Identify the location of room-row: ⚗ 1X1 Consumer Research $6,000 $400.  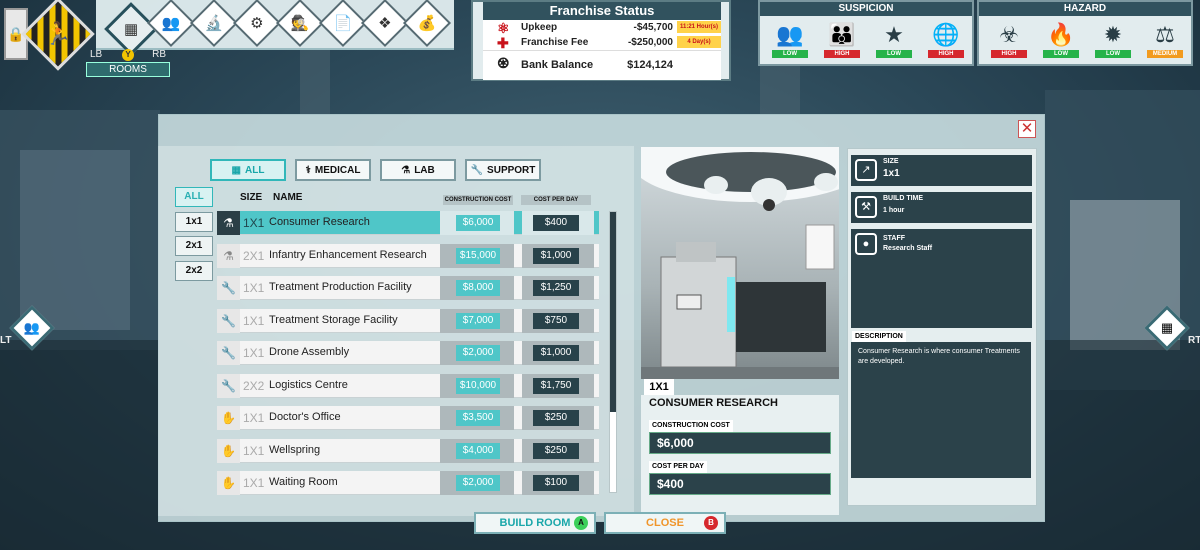
(408, 223).